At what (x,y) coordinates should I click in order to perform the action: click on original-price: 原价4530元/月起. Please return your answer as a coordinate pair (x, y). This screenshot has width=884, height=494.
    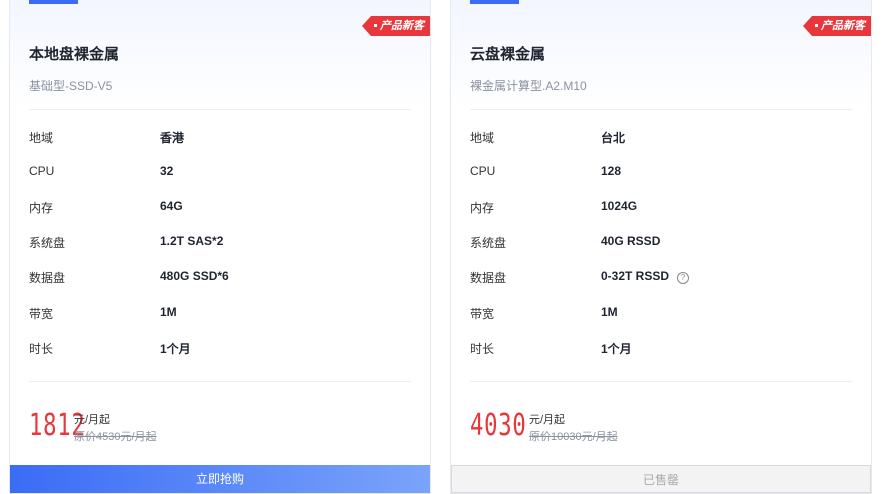
    Looking at the image, I should click on (115, 437).